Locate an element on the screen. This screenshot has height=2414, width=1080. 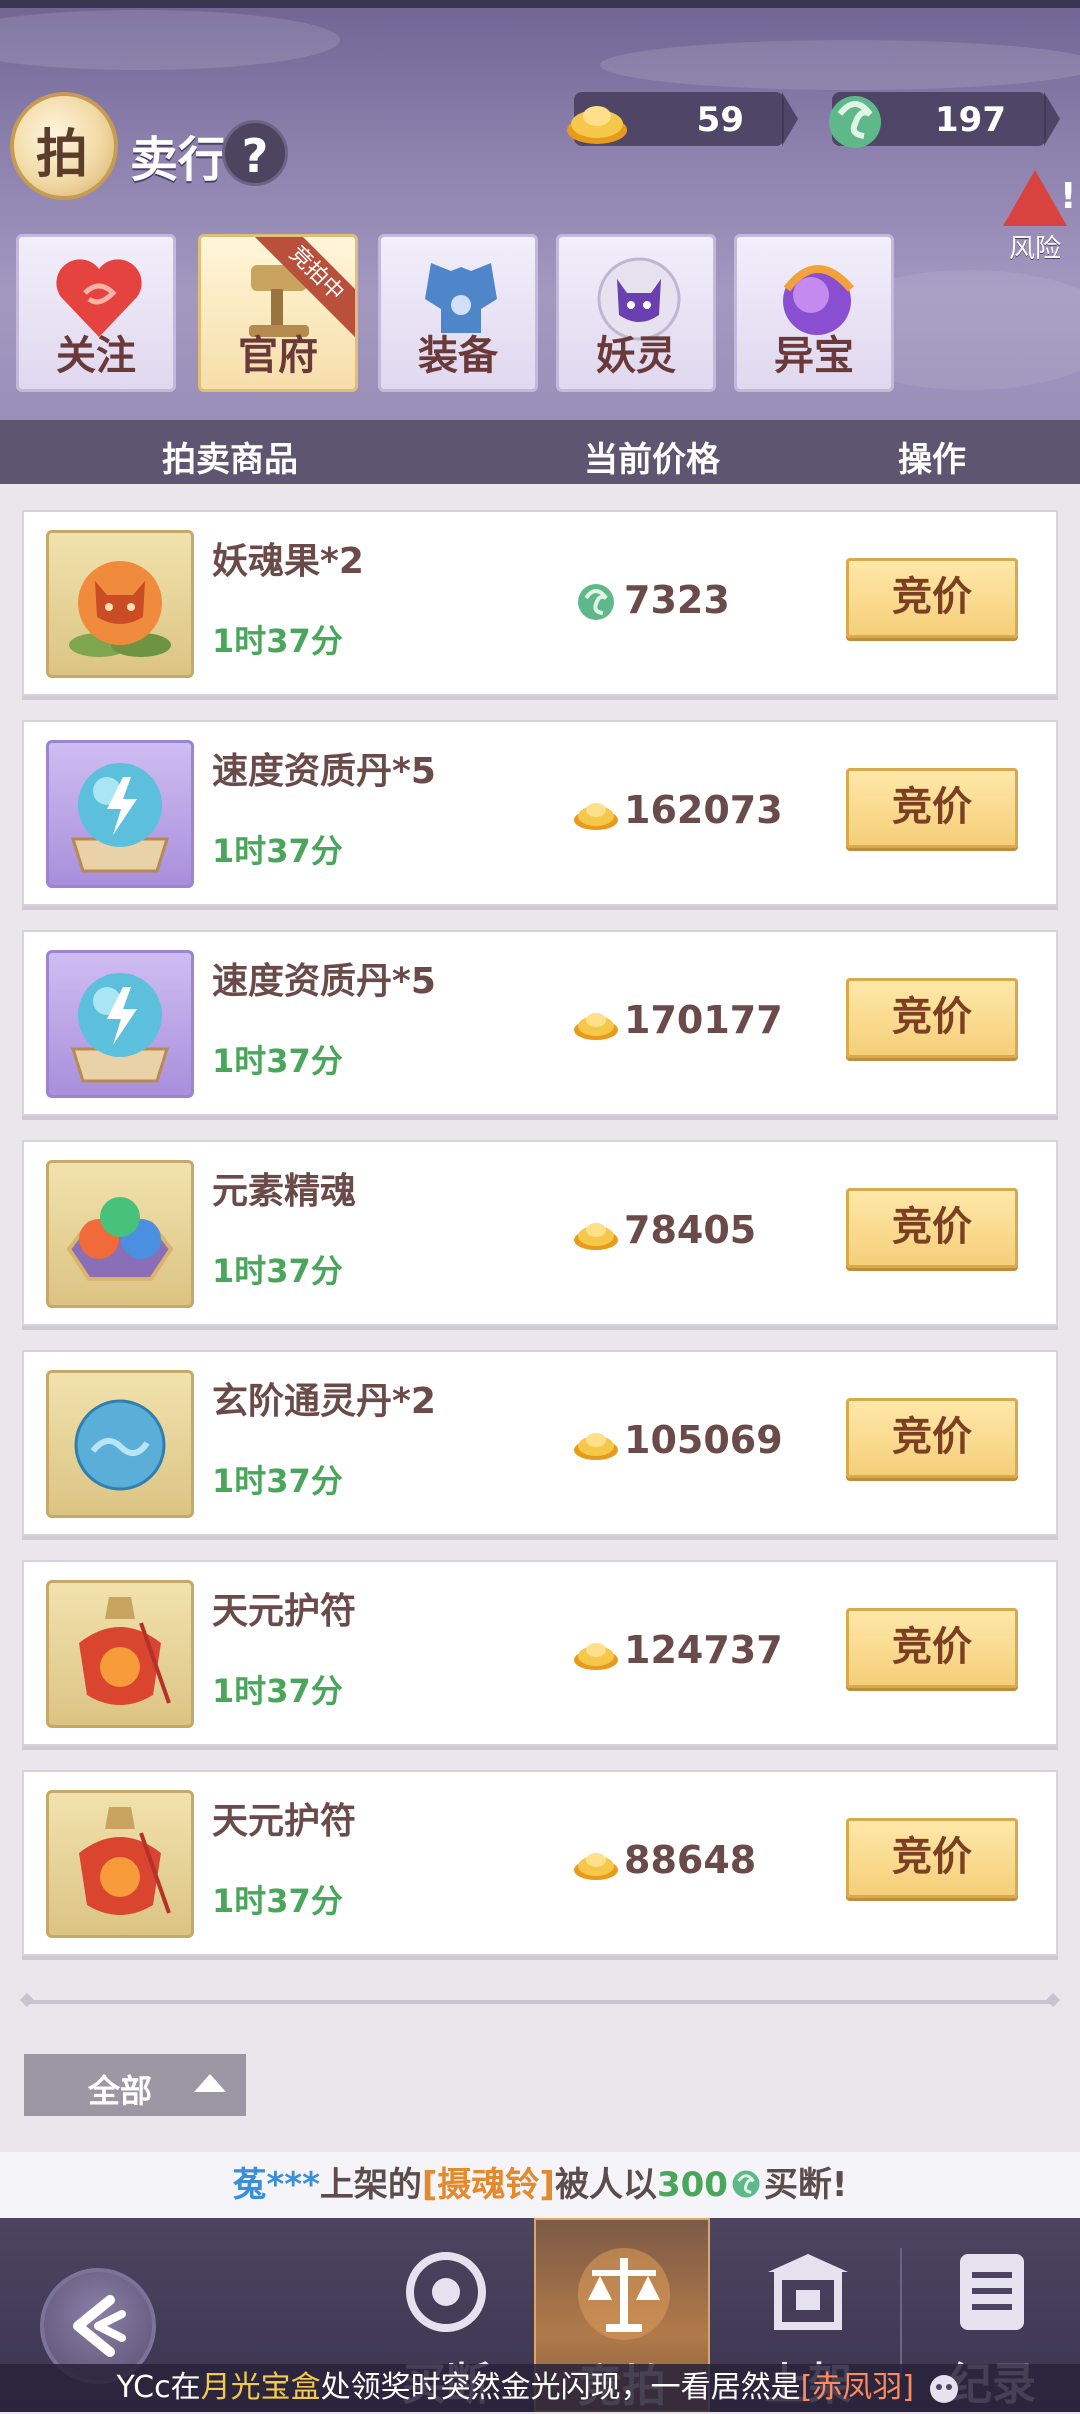
list-divider is located at coordinates (540, 2002).